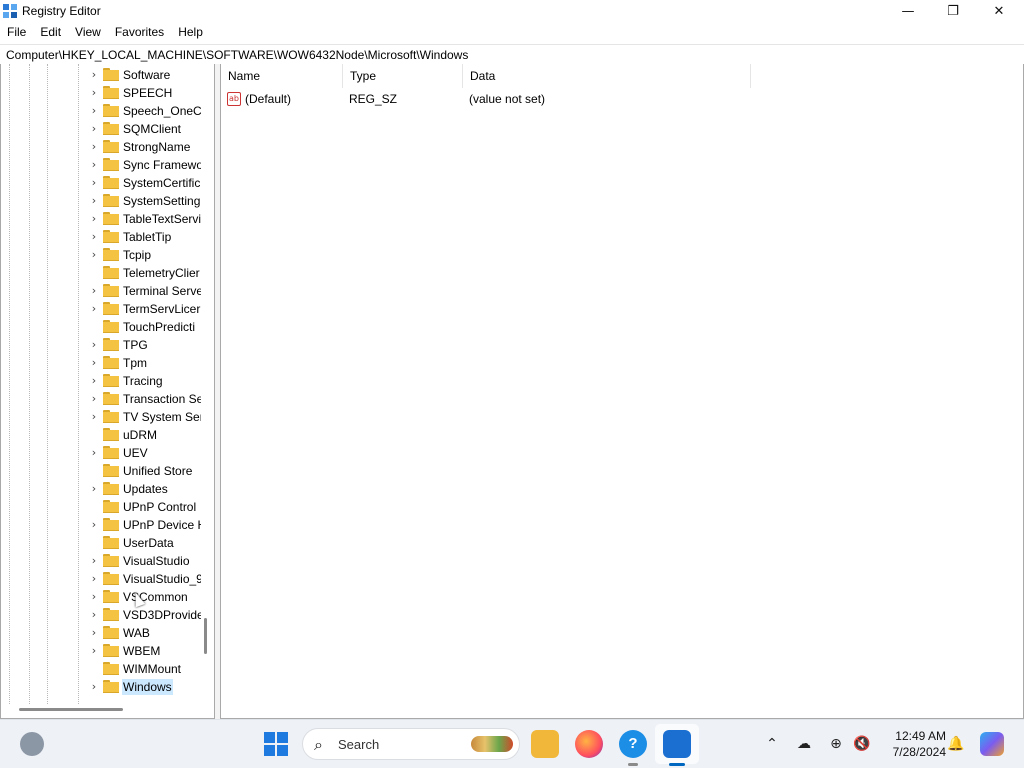 The image size is (1024, 768). I want to click on tree-item: › VisualStudio, so click(144, 561).